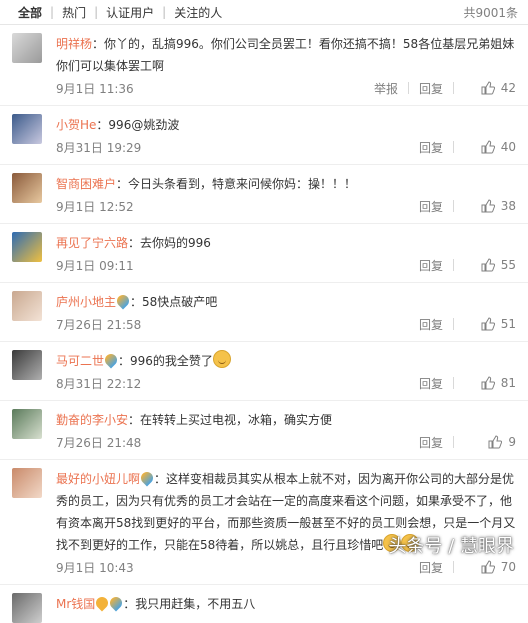 The image size is (528, 623). I want to click on comment-item: Mr钱国 ：我只用赶集，不用五八, so click(264, 604).